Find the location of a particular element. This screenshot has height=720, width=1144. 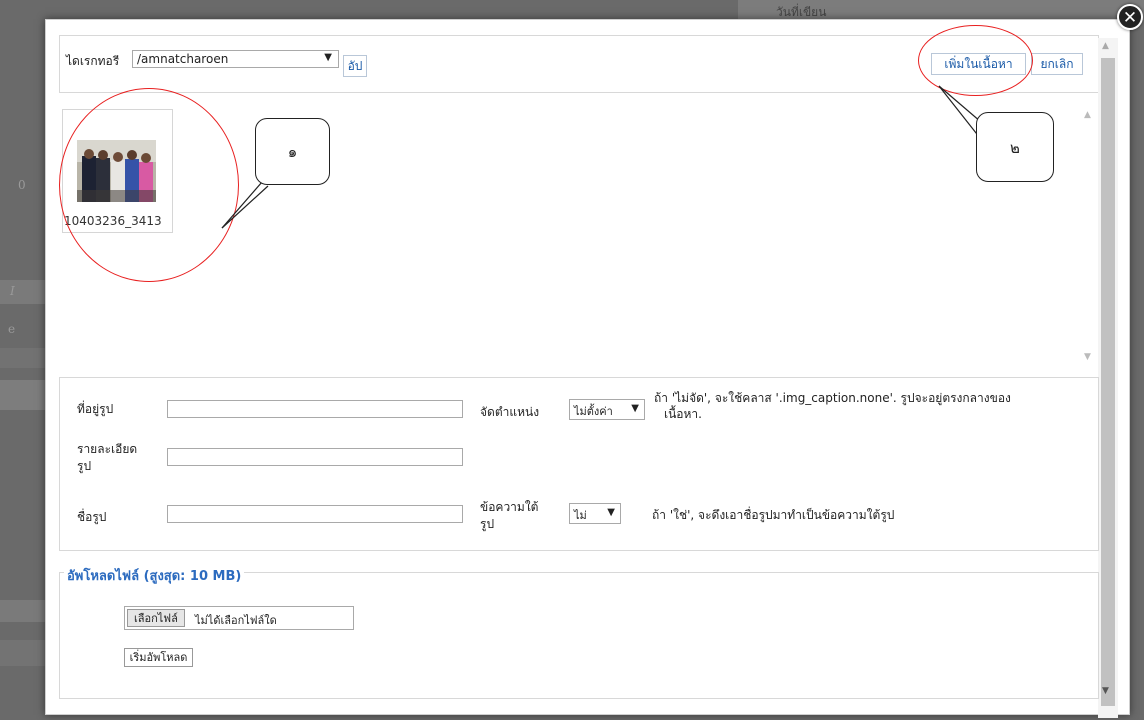

image-url-input is located at coordinates (315, 409).